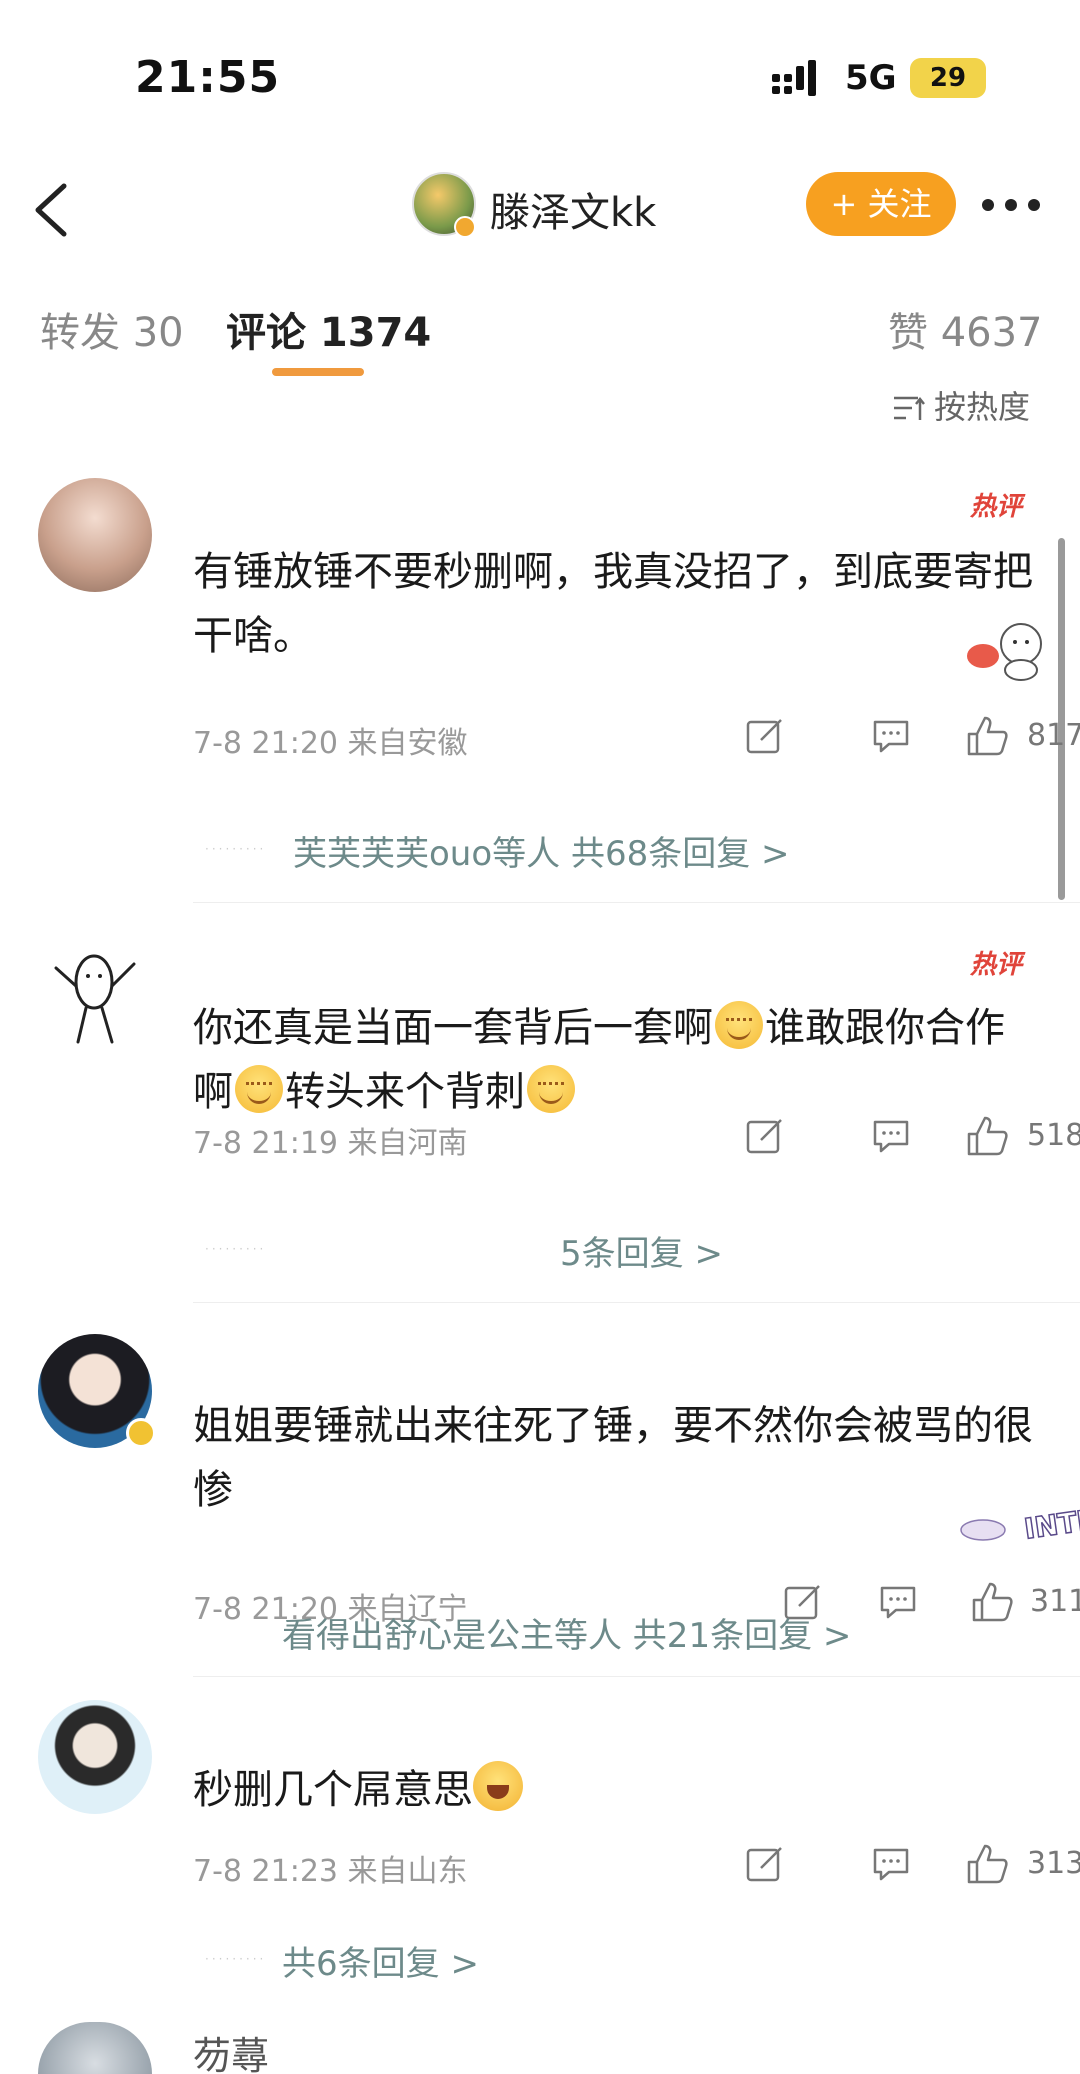 The height and width of the screenshot is (2074, 1080). I want to click on comment-text: 你还真是当面一套背后一套啊 谁敢跟你合作啊 转头来个背刺, so click(618, 1060).